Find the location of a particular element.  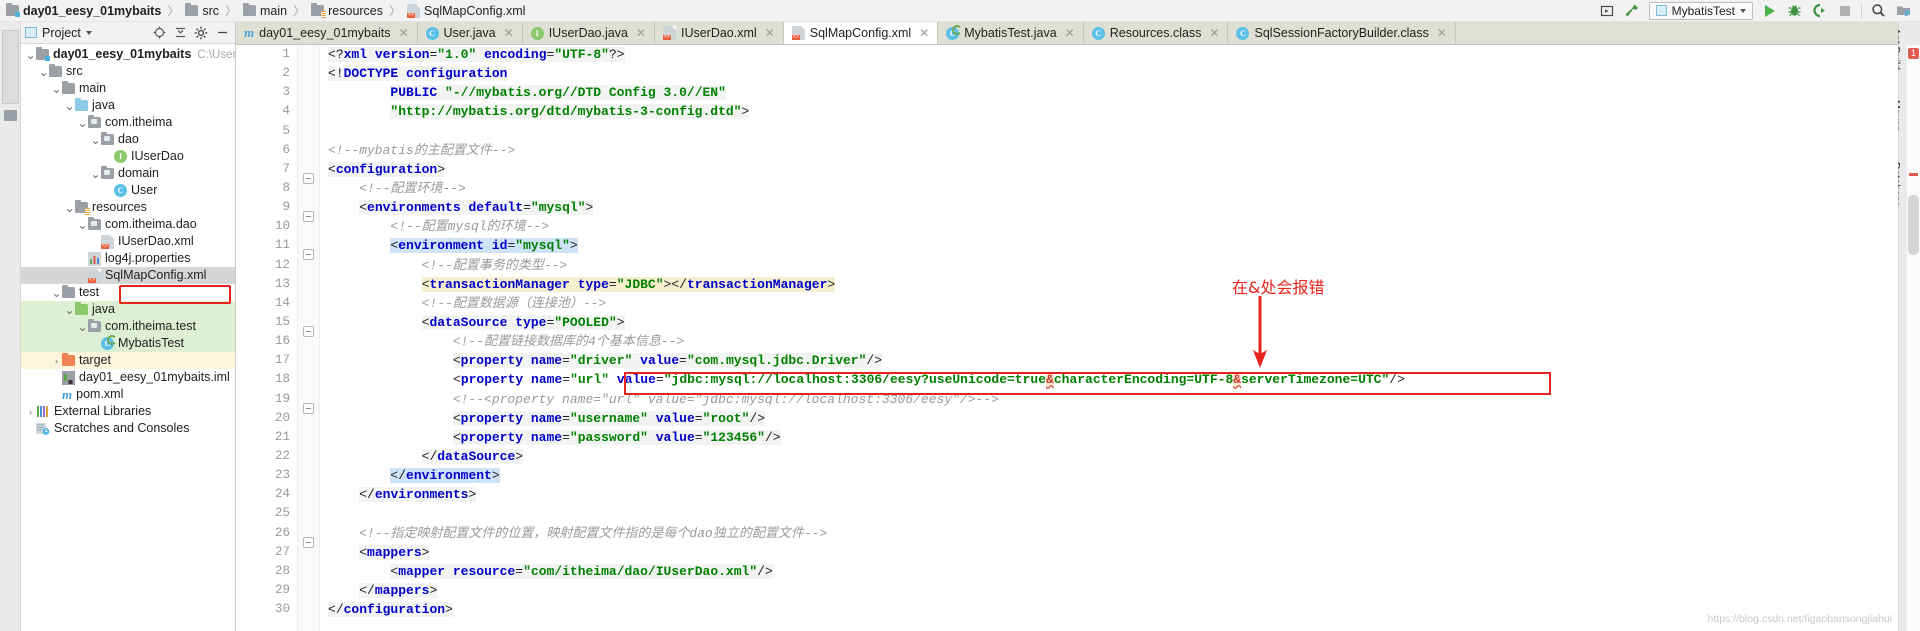

breadcrumb-item-src: src is located at coordinates (202, 10).